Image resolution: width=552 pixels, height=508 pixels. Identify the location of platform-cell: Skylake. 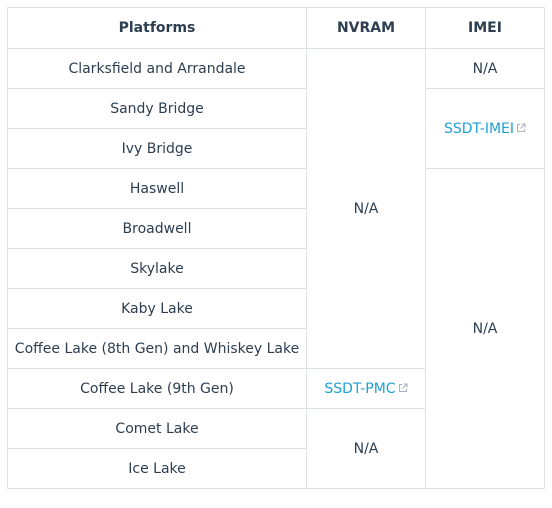
(157, 268).